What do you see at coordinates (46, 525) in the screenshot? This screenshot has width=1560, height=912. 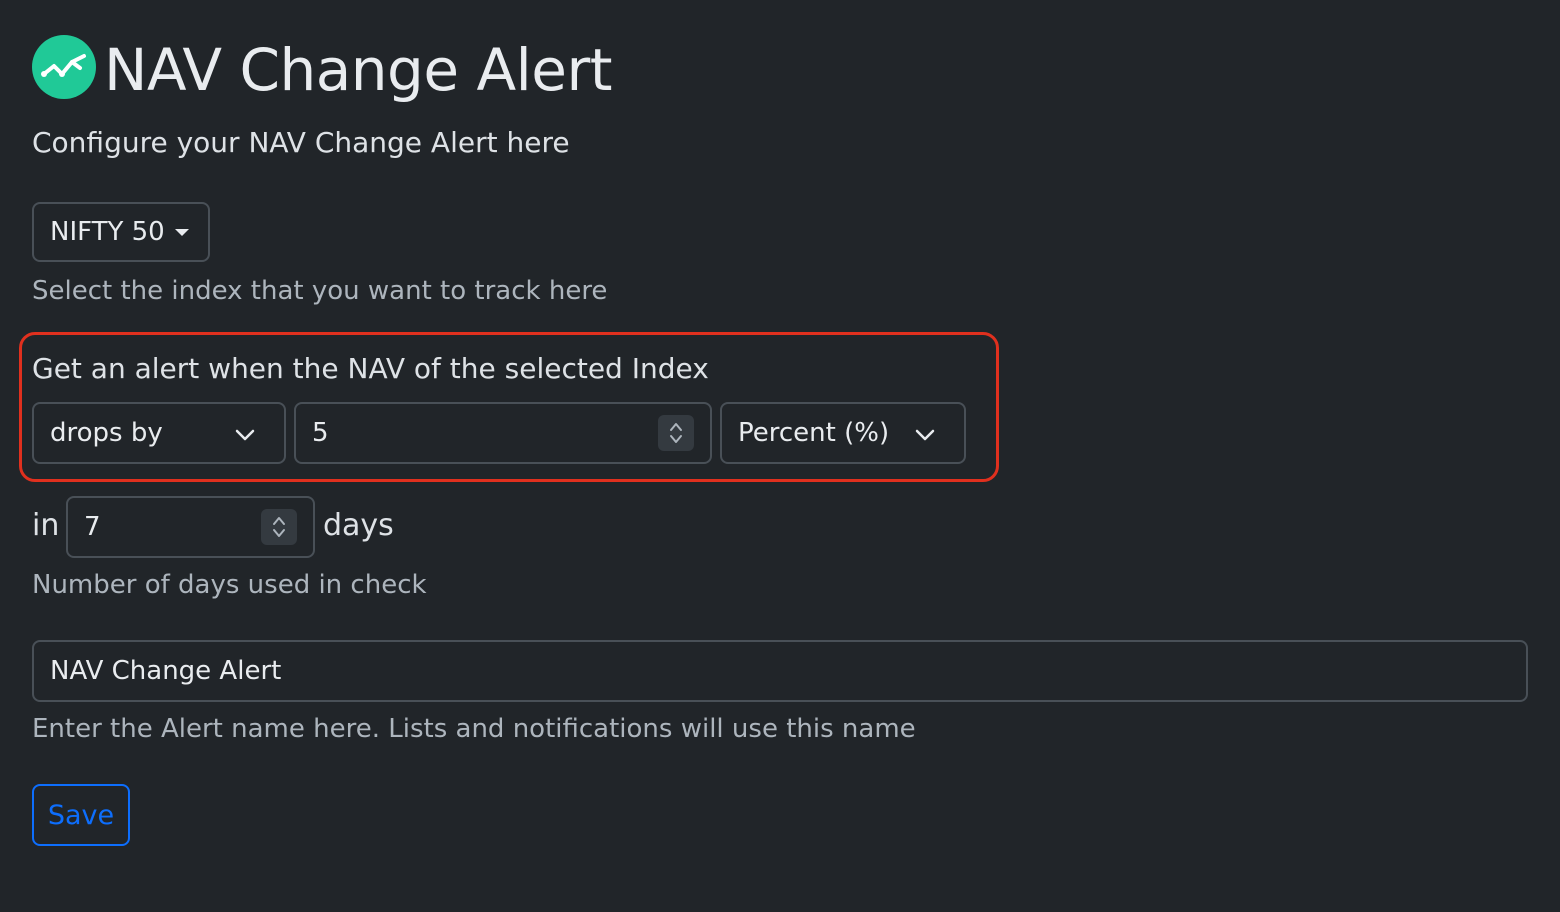 I see `in-label: in` at bounding box center [46, 525].